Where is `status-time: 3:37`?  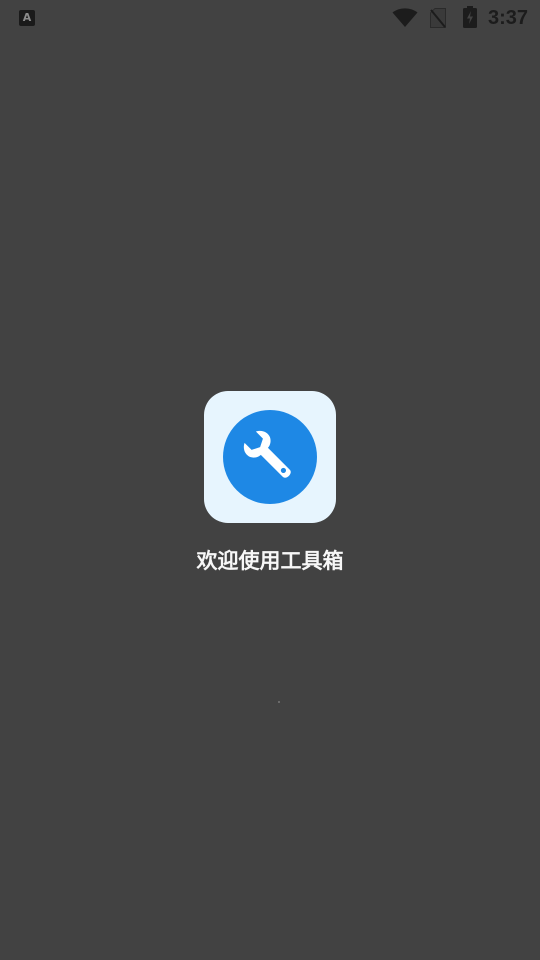 status-time: 3:37 is located at coordinates (507, 18).